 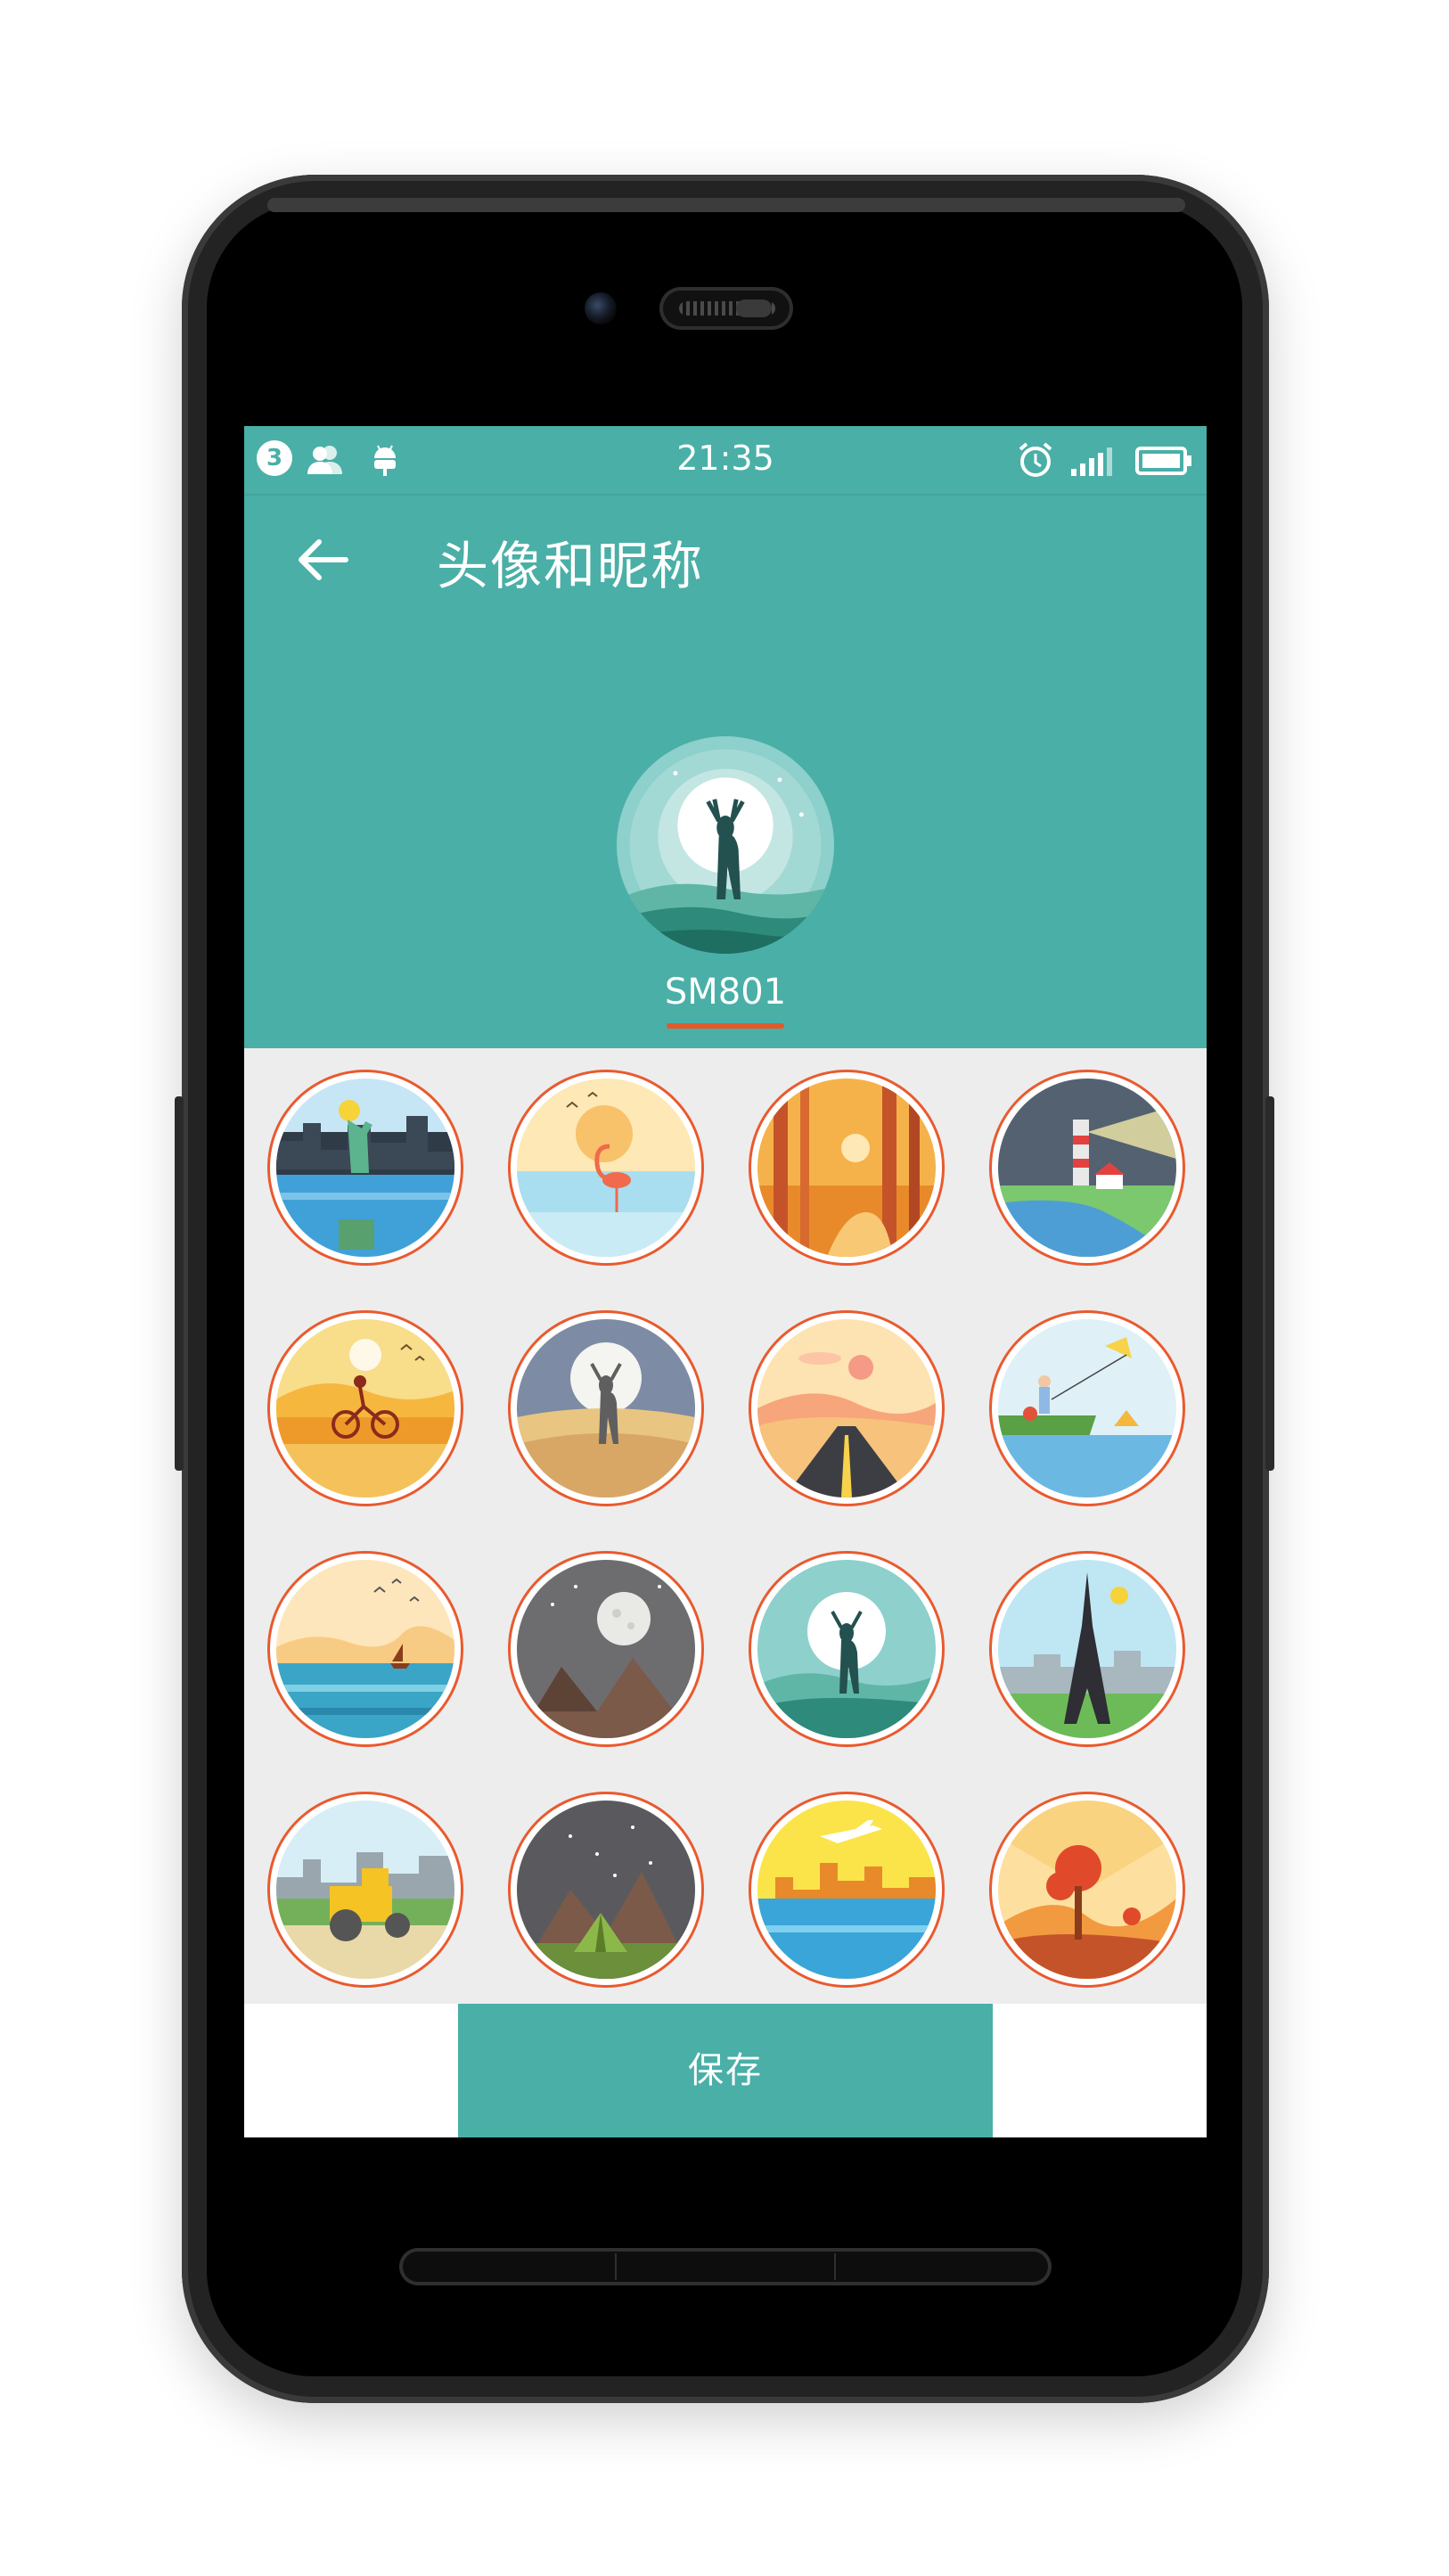 I want to click on avatar-option-camping-night, so click(x=606, y=1889).